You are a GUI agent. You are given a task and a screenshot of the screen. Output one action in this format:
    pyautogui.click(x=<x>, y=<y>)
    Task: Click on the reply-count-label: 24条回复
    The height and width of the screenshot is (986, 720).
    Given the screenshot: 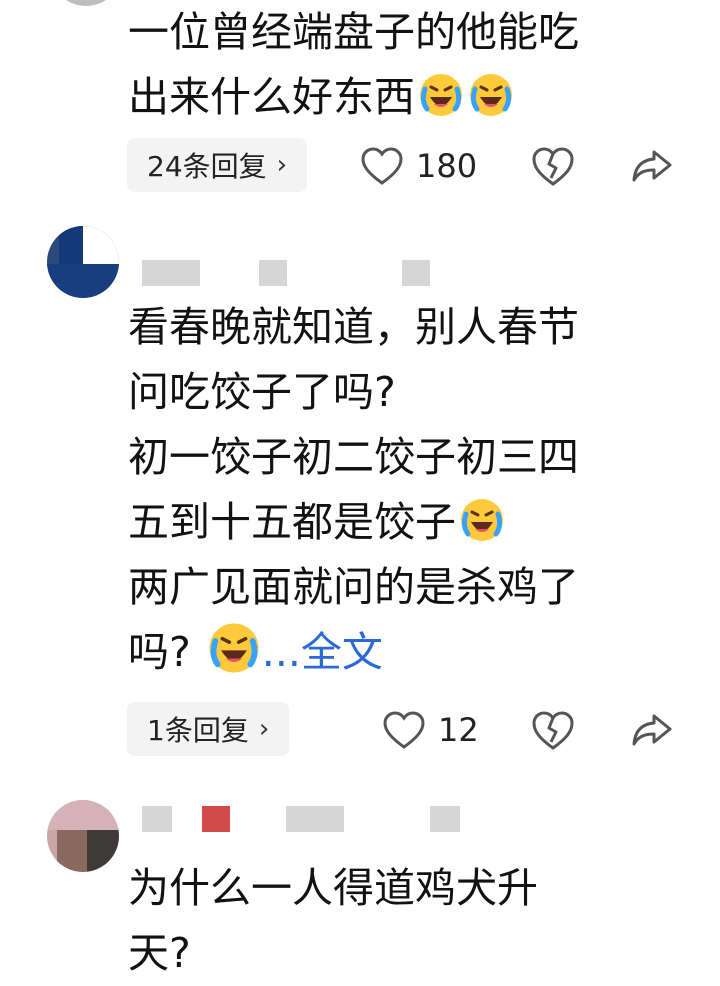 What is the action you would take?
    pyautogui.click(x=207, y=166)
    